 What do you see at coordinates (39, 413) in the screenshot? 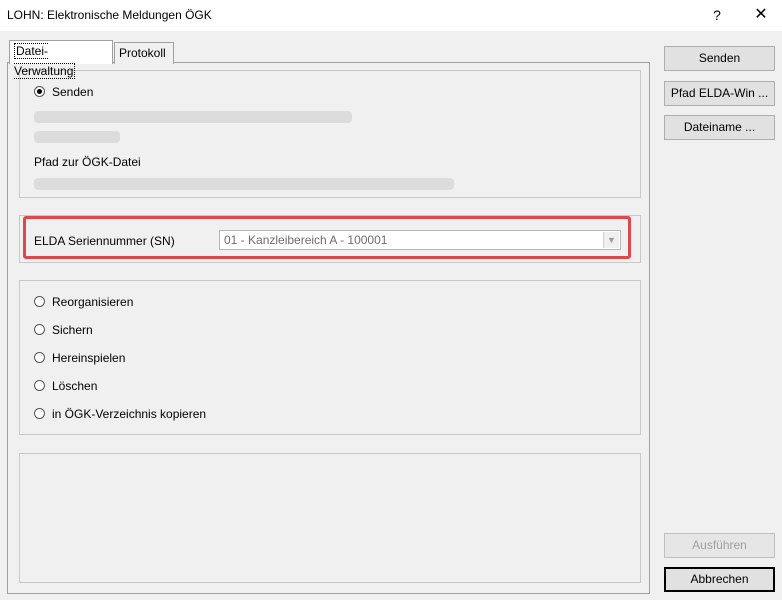
I see `kopieren-radio` at bounding box center [39, 413].